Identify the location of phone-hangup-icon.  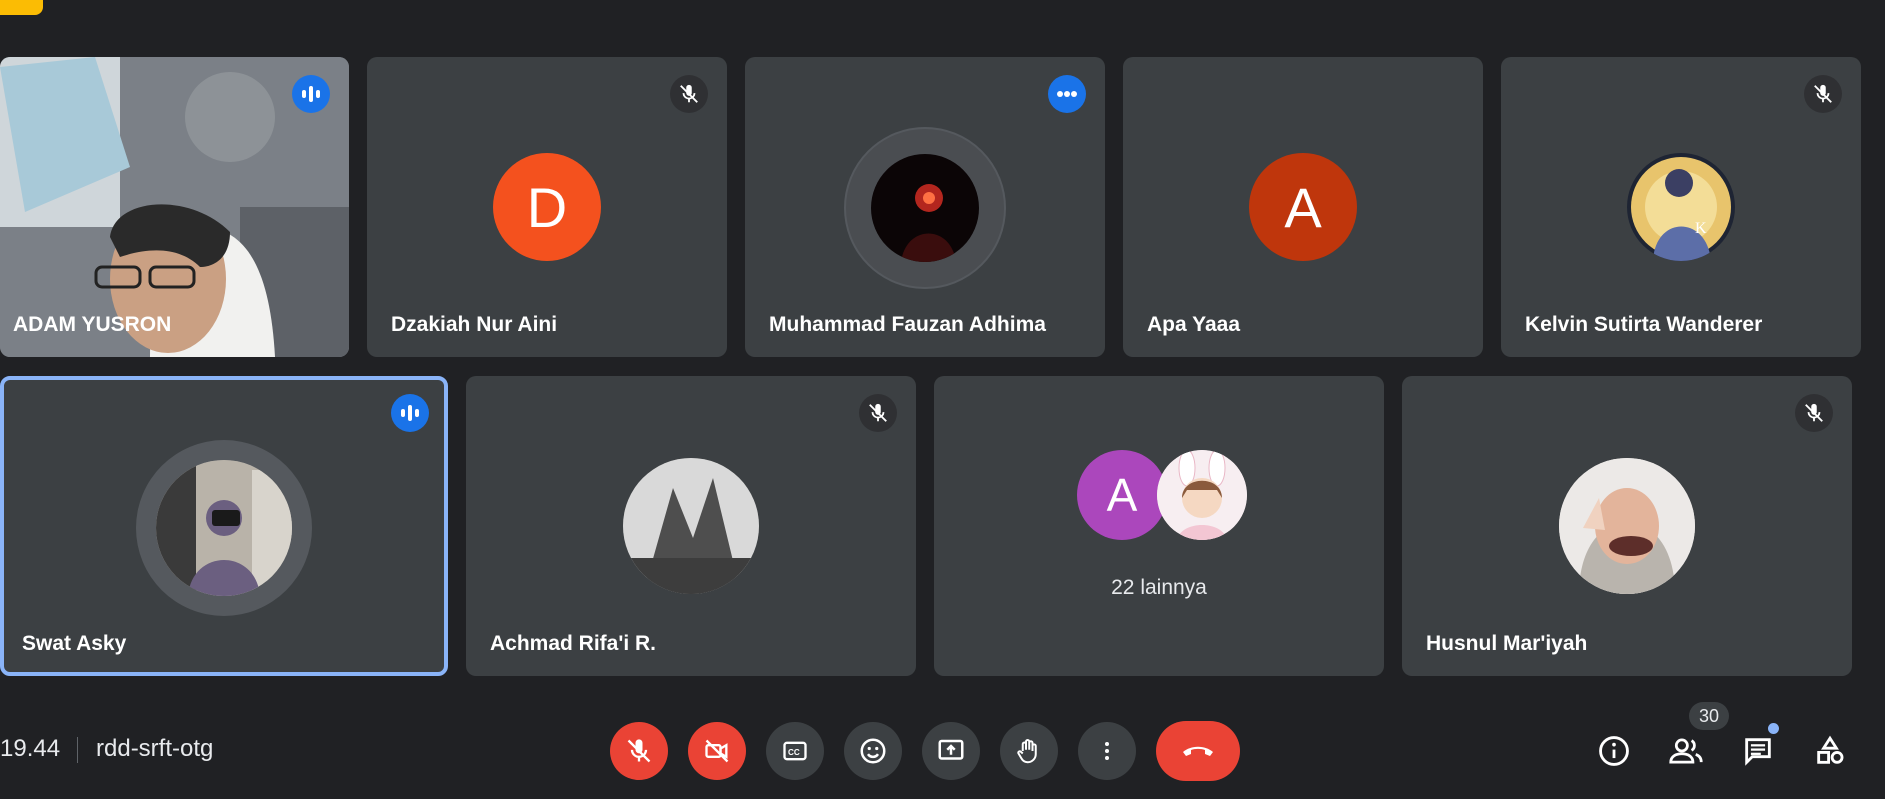
(1198, 751).